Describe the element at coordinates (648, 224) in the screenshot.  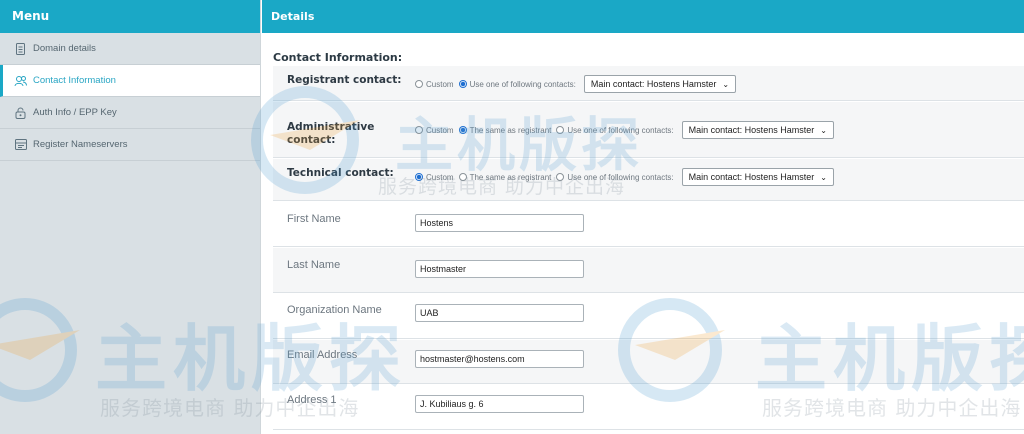
I see `first-name-row: First Name Hostens` at that location.